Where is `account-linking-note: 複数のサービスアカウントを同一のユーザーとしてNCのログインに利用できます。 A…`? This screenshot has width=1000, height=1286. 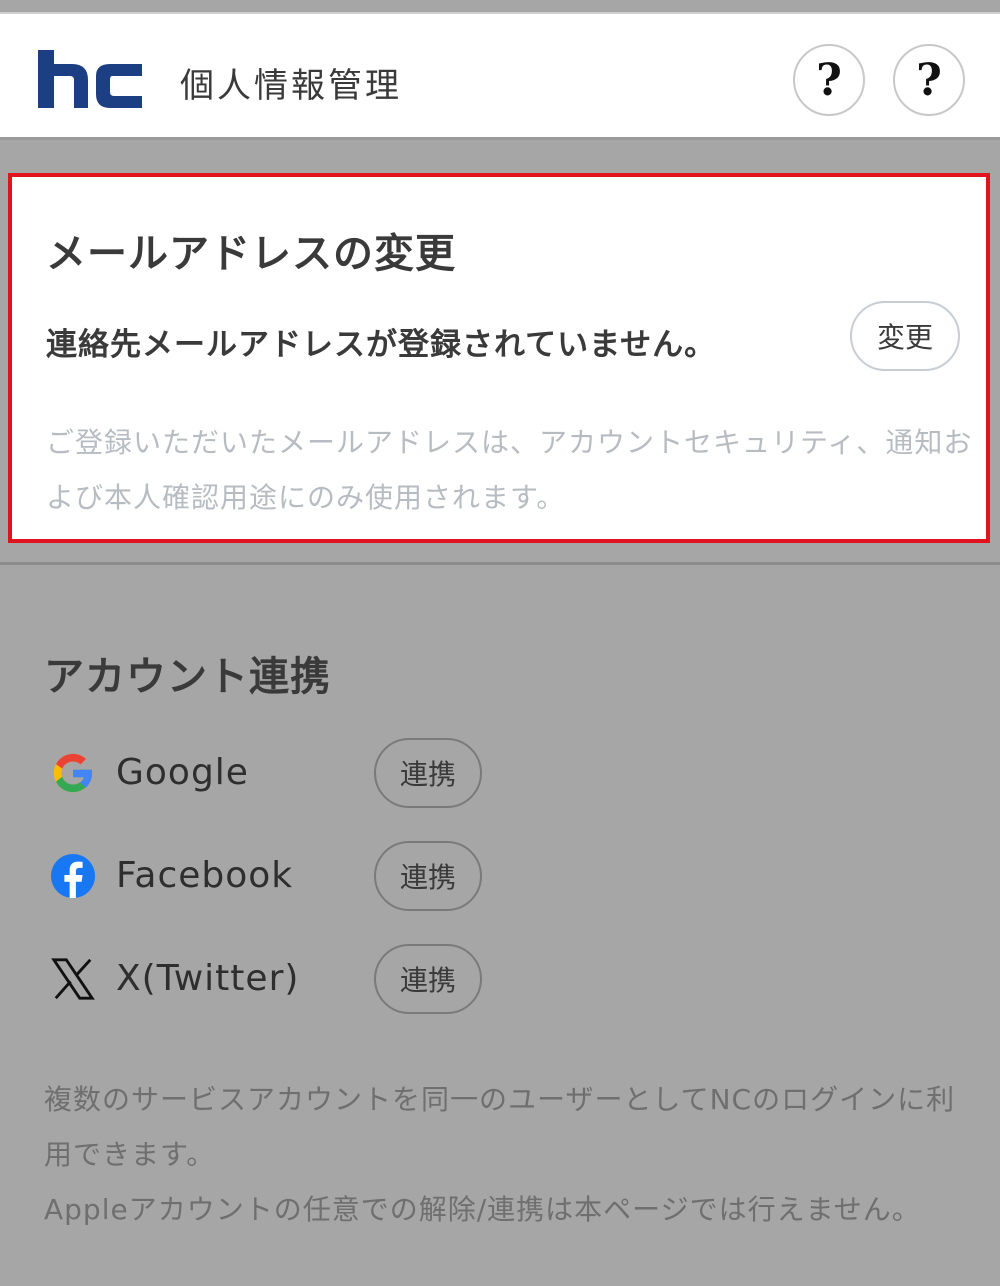 account-linking-note: 複数のサービスアカウントを同一のユーザーとしてNCのログインに利用できます。 A… is located at coordinates (504, 1154).